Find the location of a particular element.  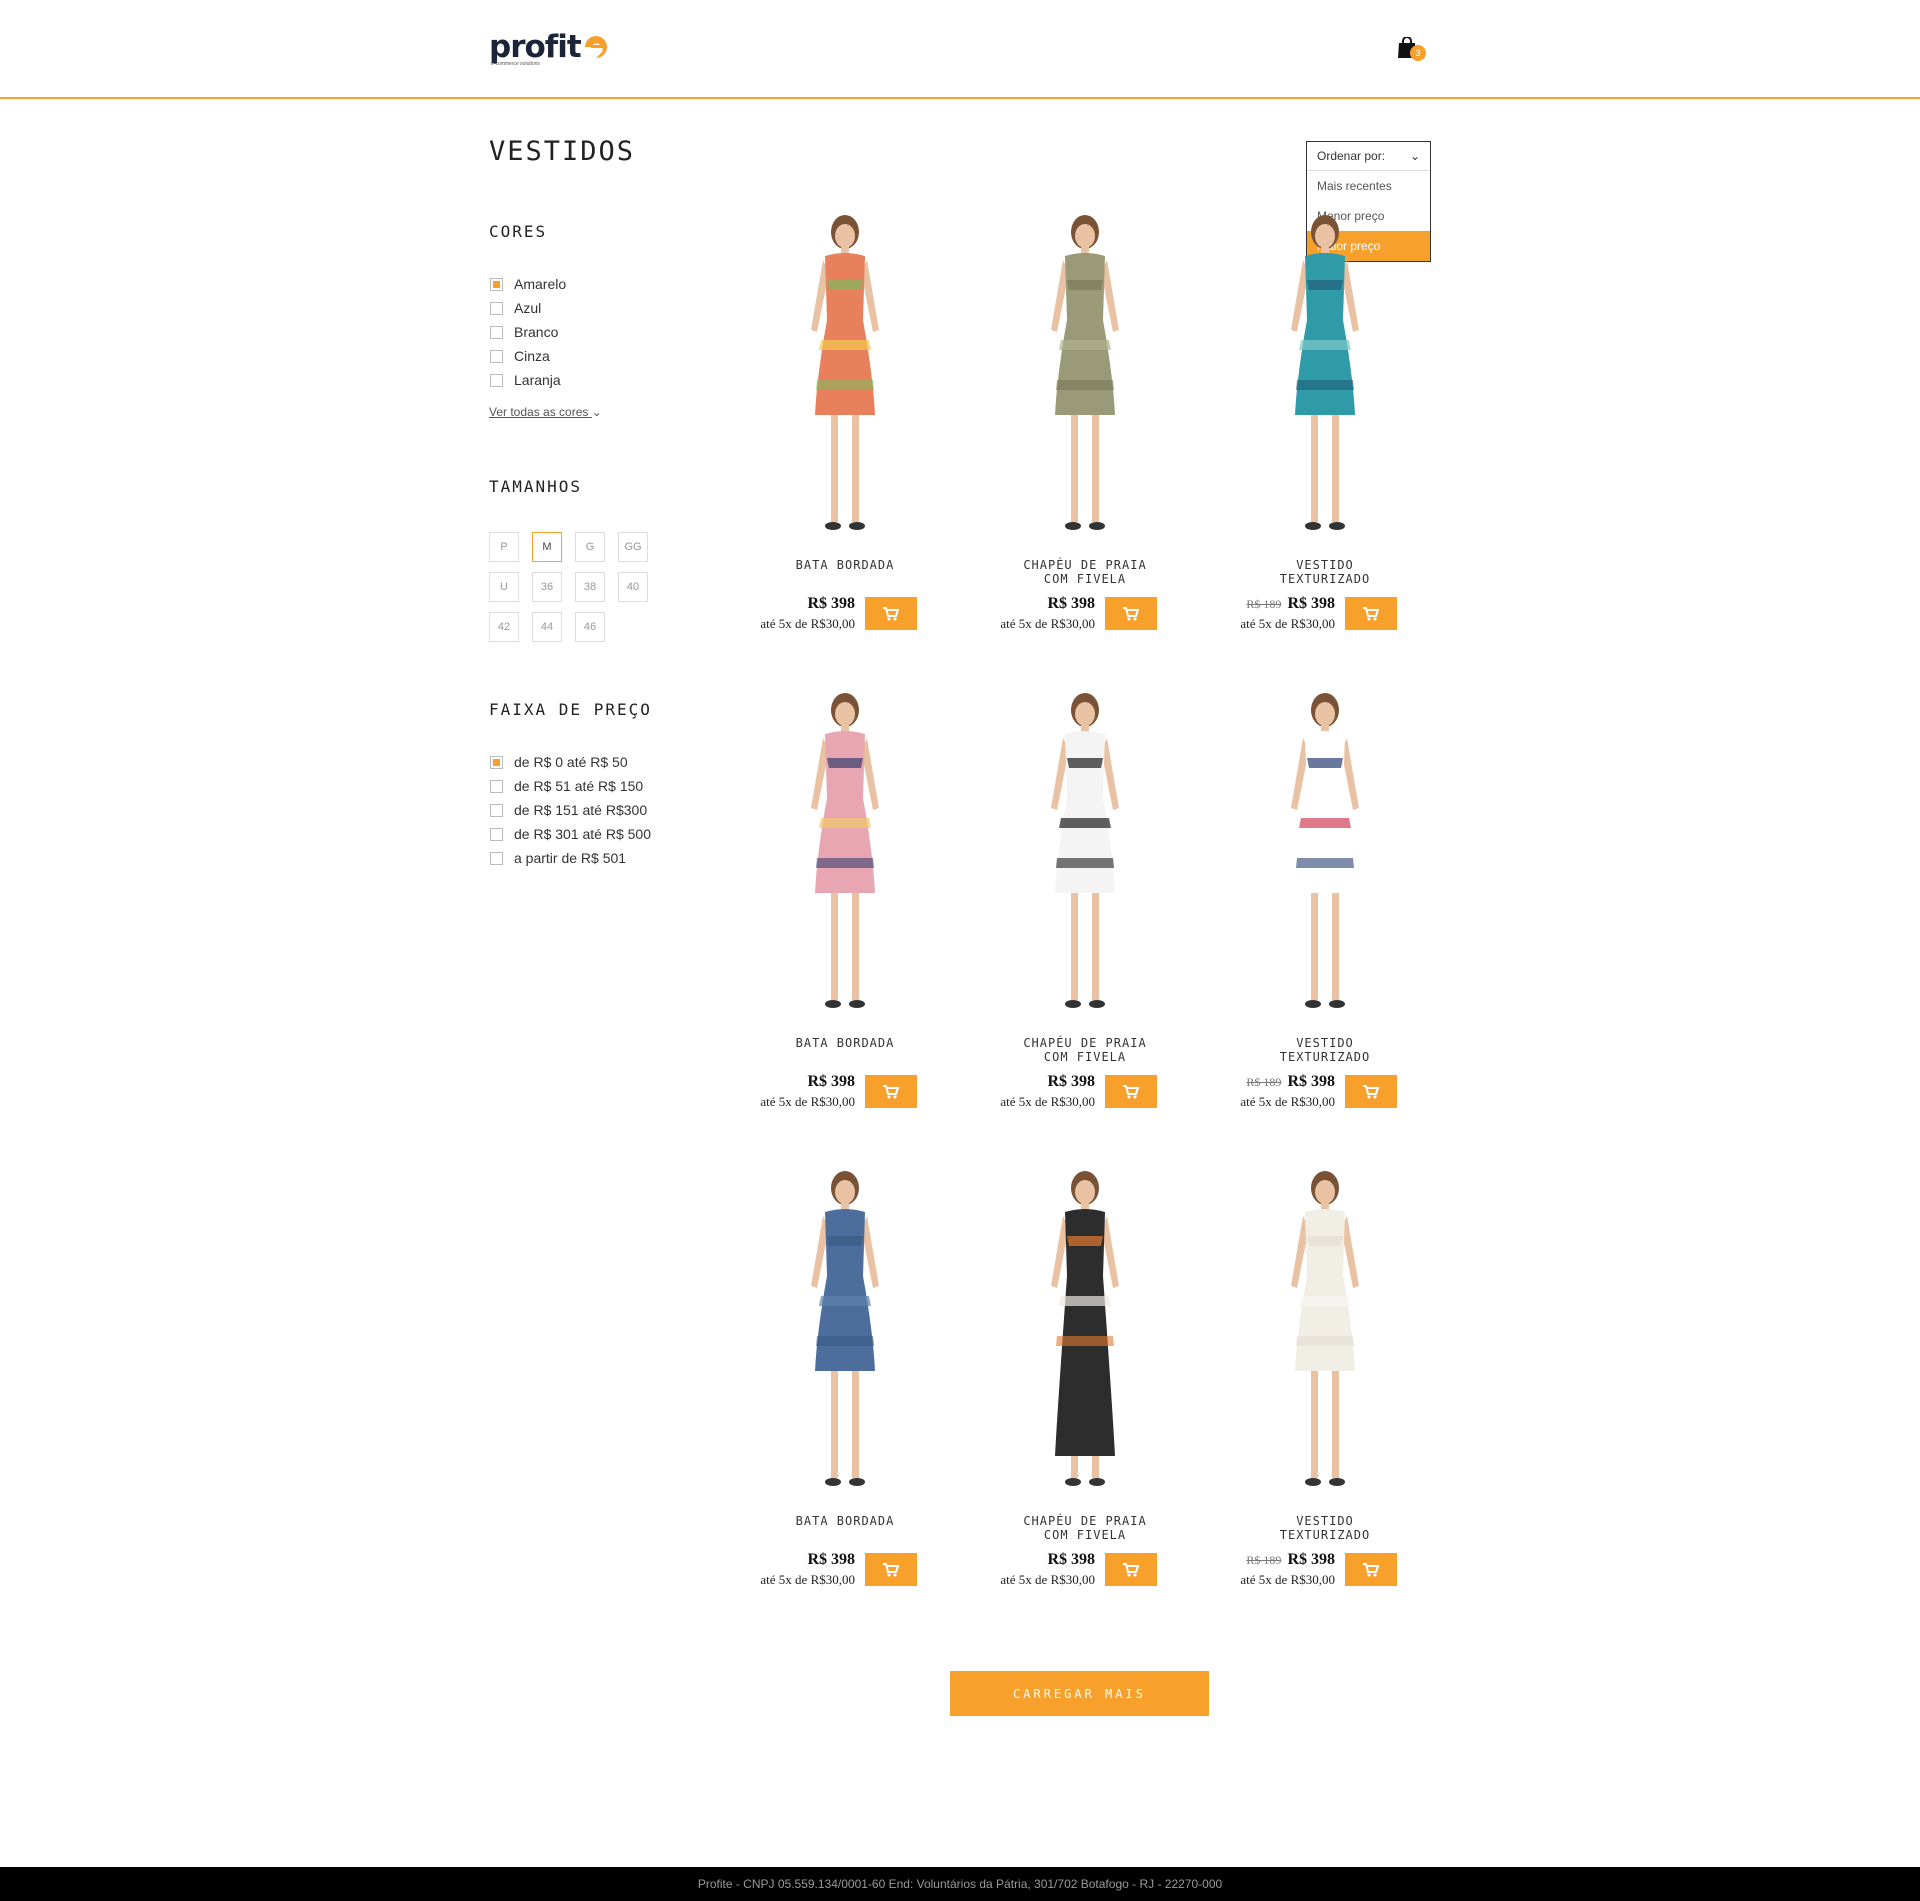

see-all-colors-link: Ver todas as cores ⌄ is located at coordinates (545, 412).